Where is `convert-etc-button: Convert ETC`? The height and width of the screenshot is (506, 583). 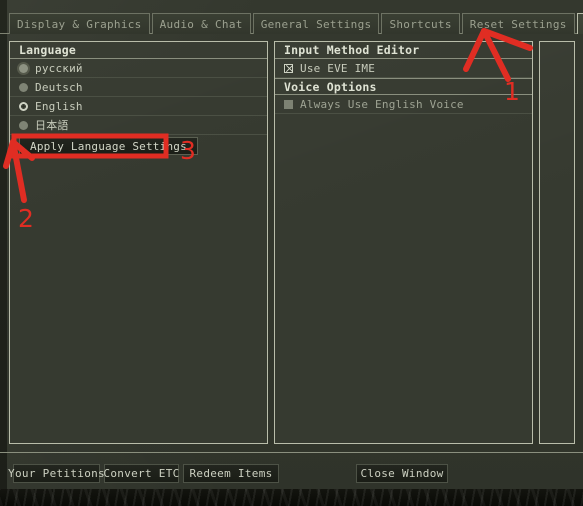
convert-etc-button: Convert ETC is located at coordinates (141, 473).